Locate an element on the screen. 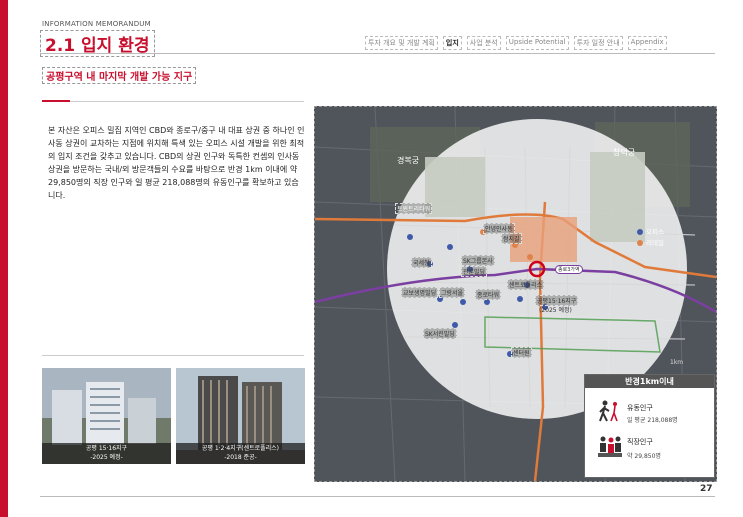  map-label-jongno-tower: 종로타워 is located at coordinates (488, 294).